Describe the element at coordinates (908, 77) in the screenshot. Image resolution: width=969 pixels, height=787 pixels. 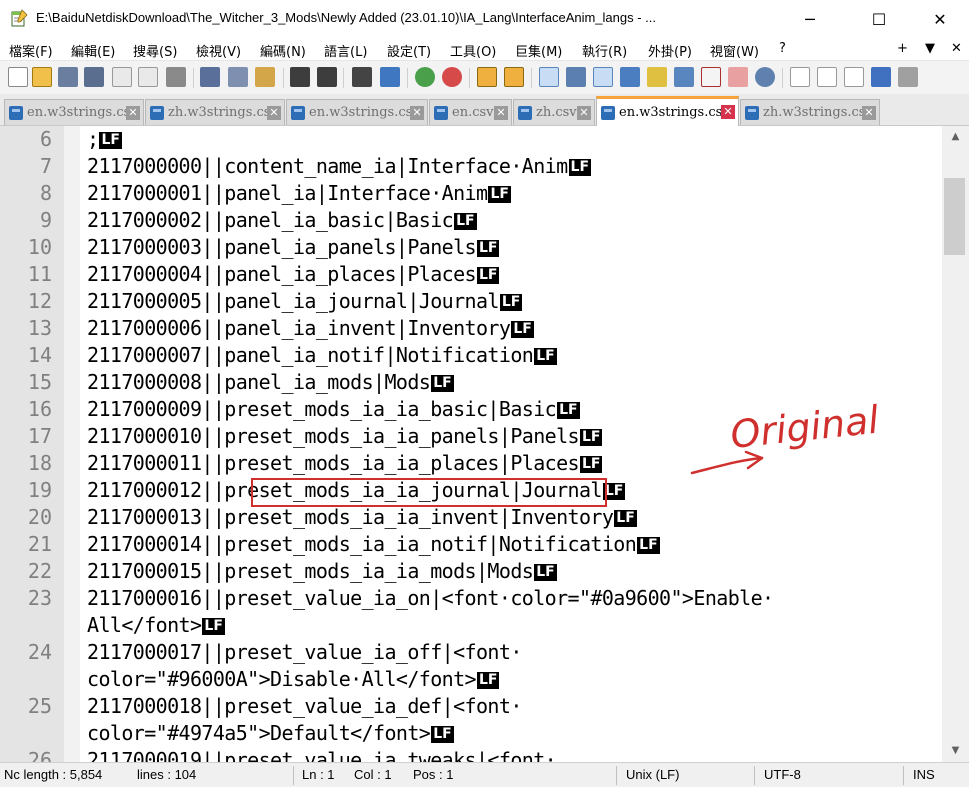
I see `save-macro-icon` at that location.